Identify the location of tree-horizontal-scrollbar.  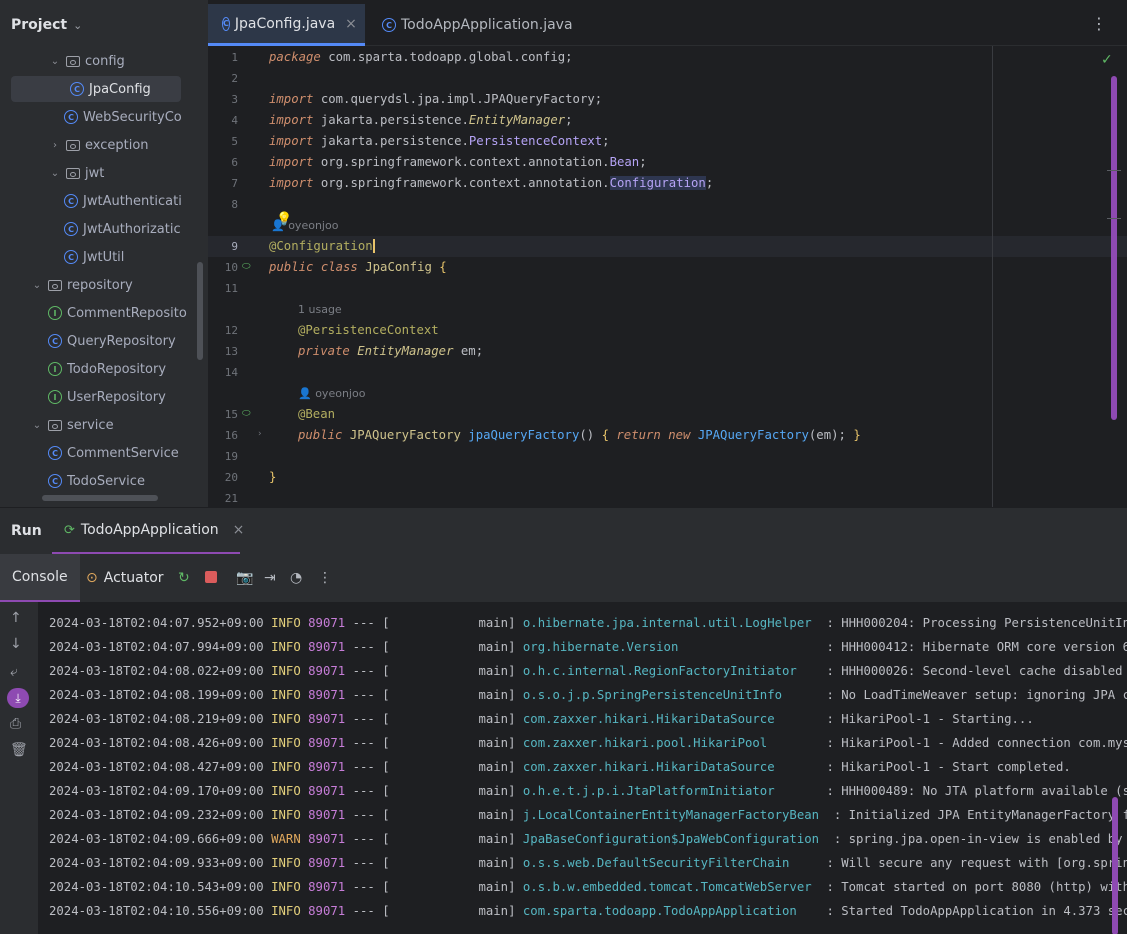
(100, 498).